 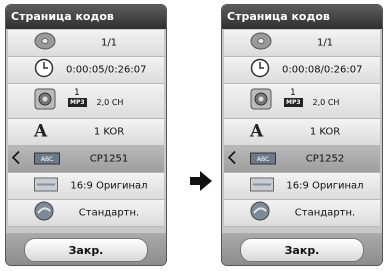 I want to click on code-page-row: ABC CP1251, so click(x=86, y=159).